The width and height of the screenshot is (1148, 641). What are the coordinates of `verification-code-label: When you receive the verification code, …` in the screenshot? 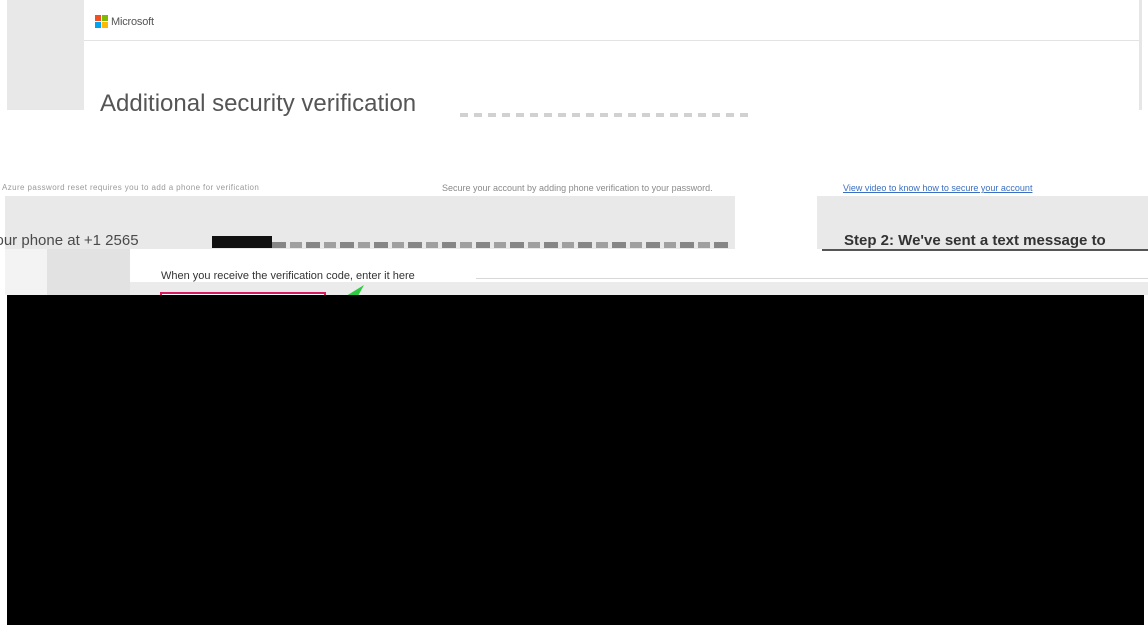 It's located at (288, 276).